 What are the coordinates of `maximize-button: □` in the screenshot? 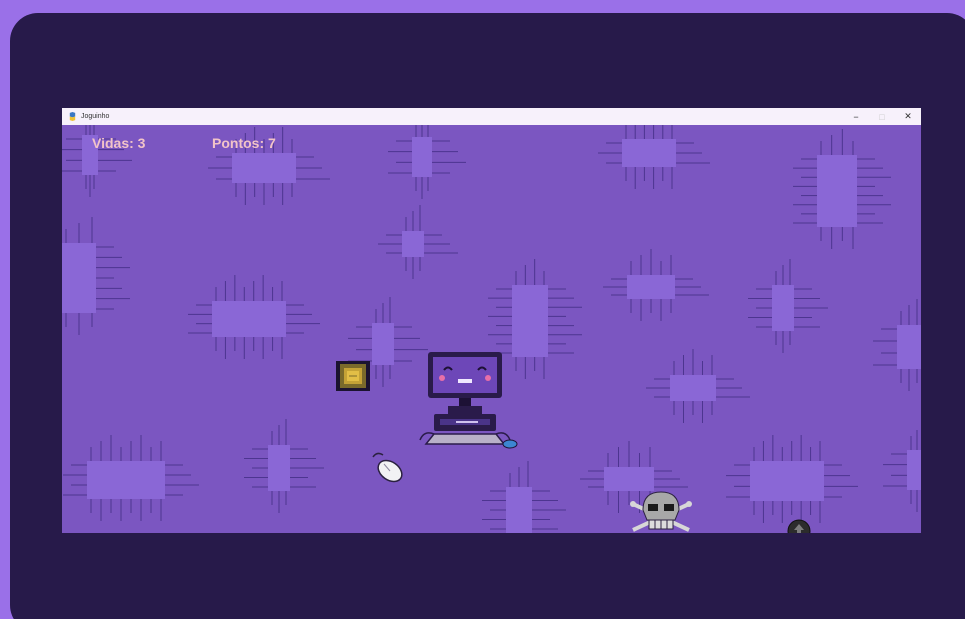 It's located at (882, 116).